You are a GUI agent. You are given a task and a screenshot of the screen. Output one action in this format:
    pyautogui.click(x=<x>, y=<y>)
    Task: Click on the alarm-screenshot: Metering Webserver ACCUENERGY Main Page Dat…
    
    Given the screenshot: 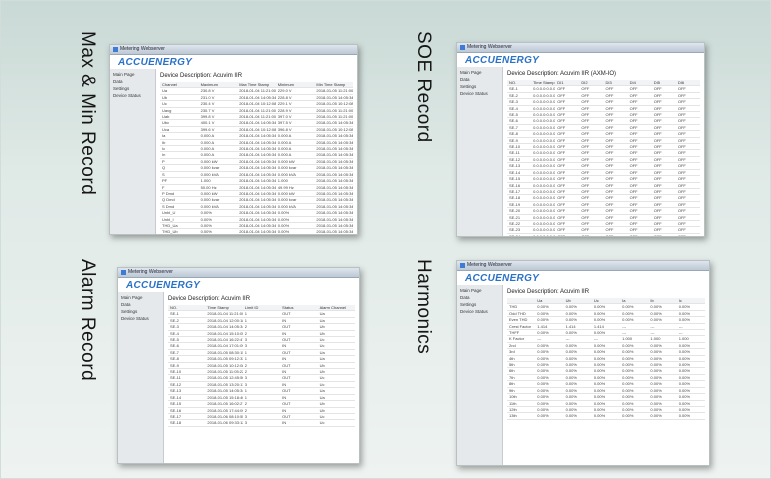 What is the action you would take?
    pyautogui.click(x=238, y=365)
    